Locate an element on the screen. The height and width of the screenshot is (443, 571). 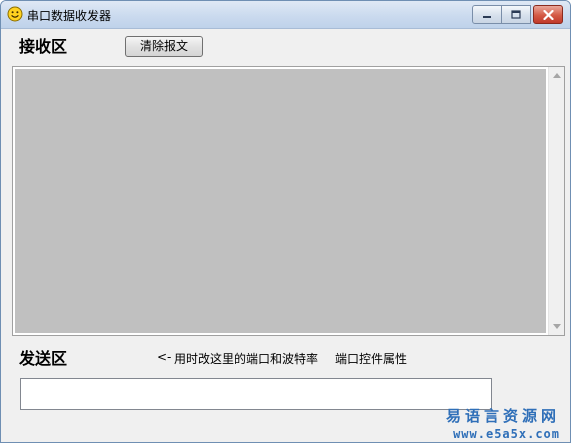
smiley-icon is located at coordinates (15, 14).